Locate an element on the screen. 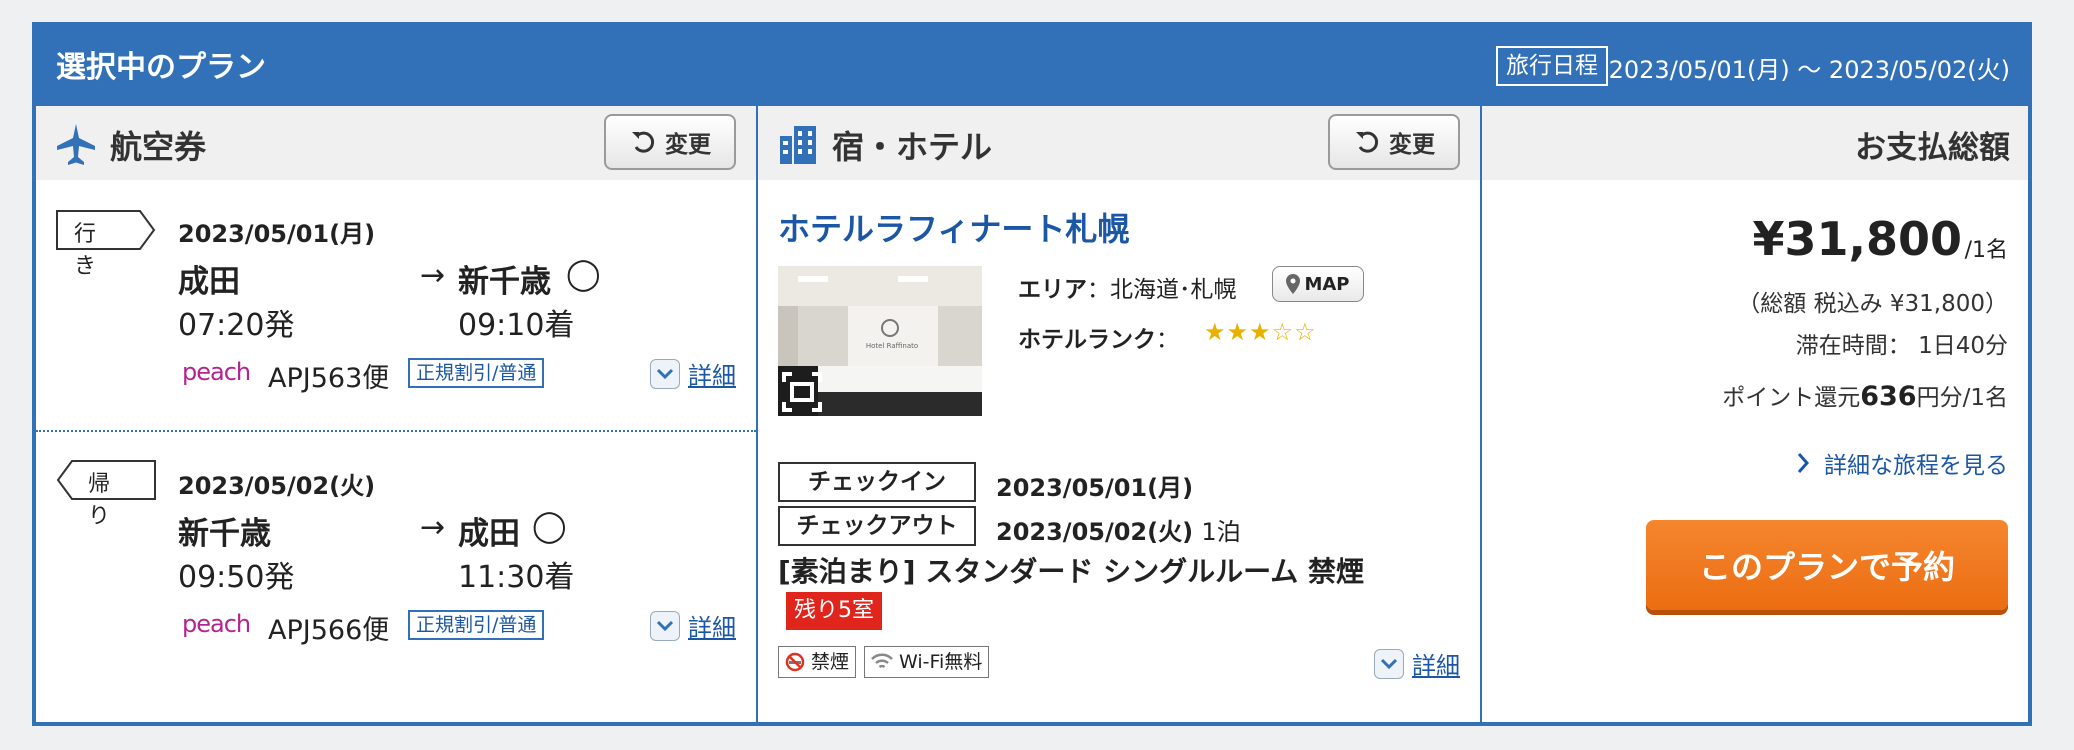 This screenshot has height=750, width=2074. hotel-name-link: ホテルラフィナート札幌 is located at coordinates (953, 227).